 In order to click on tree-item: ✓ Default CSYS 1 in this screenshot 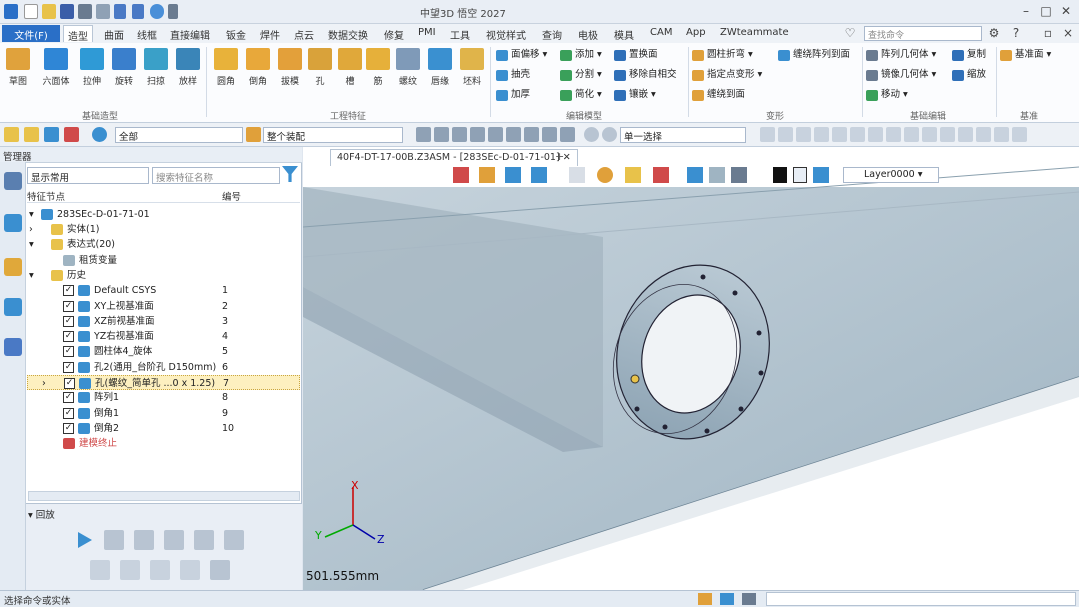, I will do `click(163, 290)`.